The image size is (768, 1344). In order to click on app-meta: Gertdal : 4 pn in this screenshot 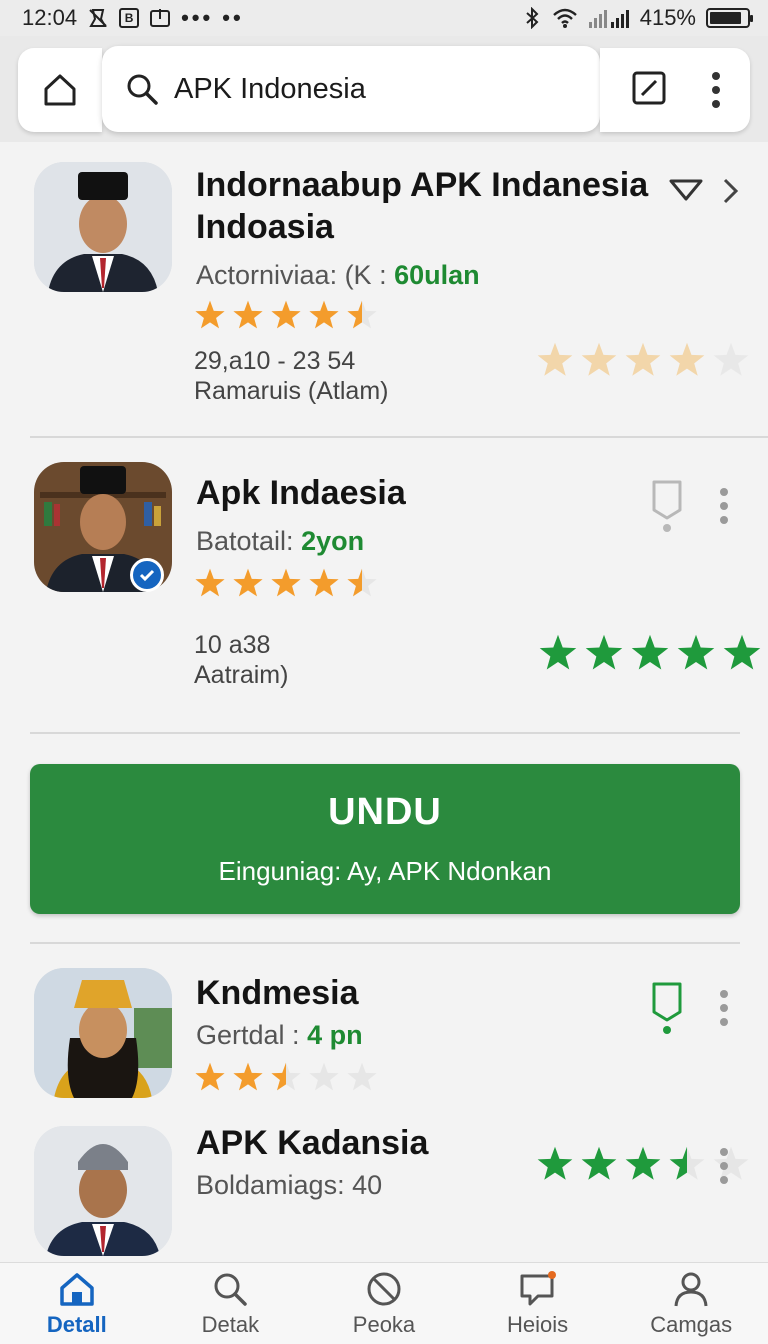, I will do `click(279, 1035)`.